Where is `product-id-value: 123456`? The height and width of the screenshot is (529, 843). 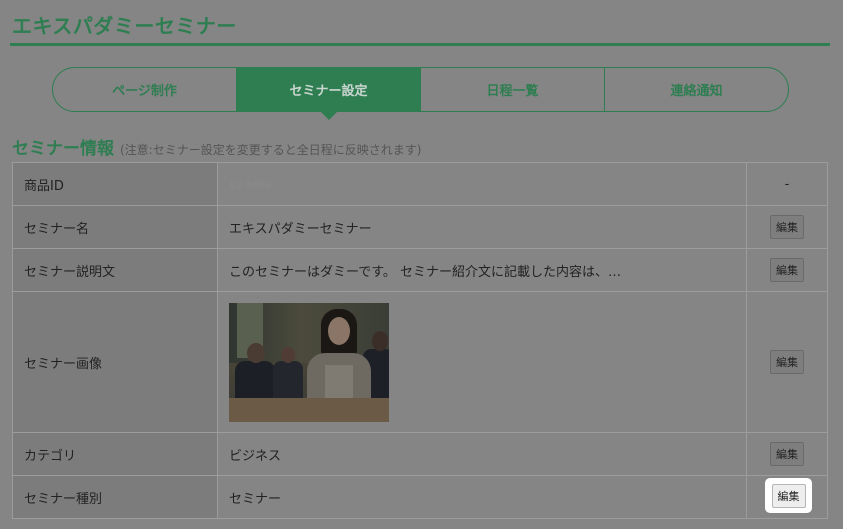
product-id-value: 123456 is located at coordinates (251, 185).